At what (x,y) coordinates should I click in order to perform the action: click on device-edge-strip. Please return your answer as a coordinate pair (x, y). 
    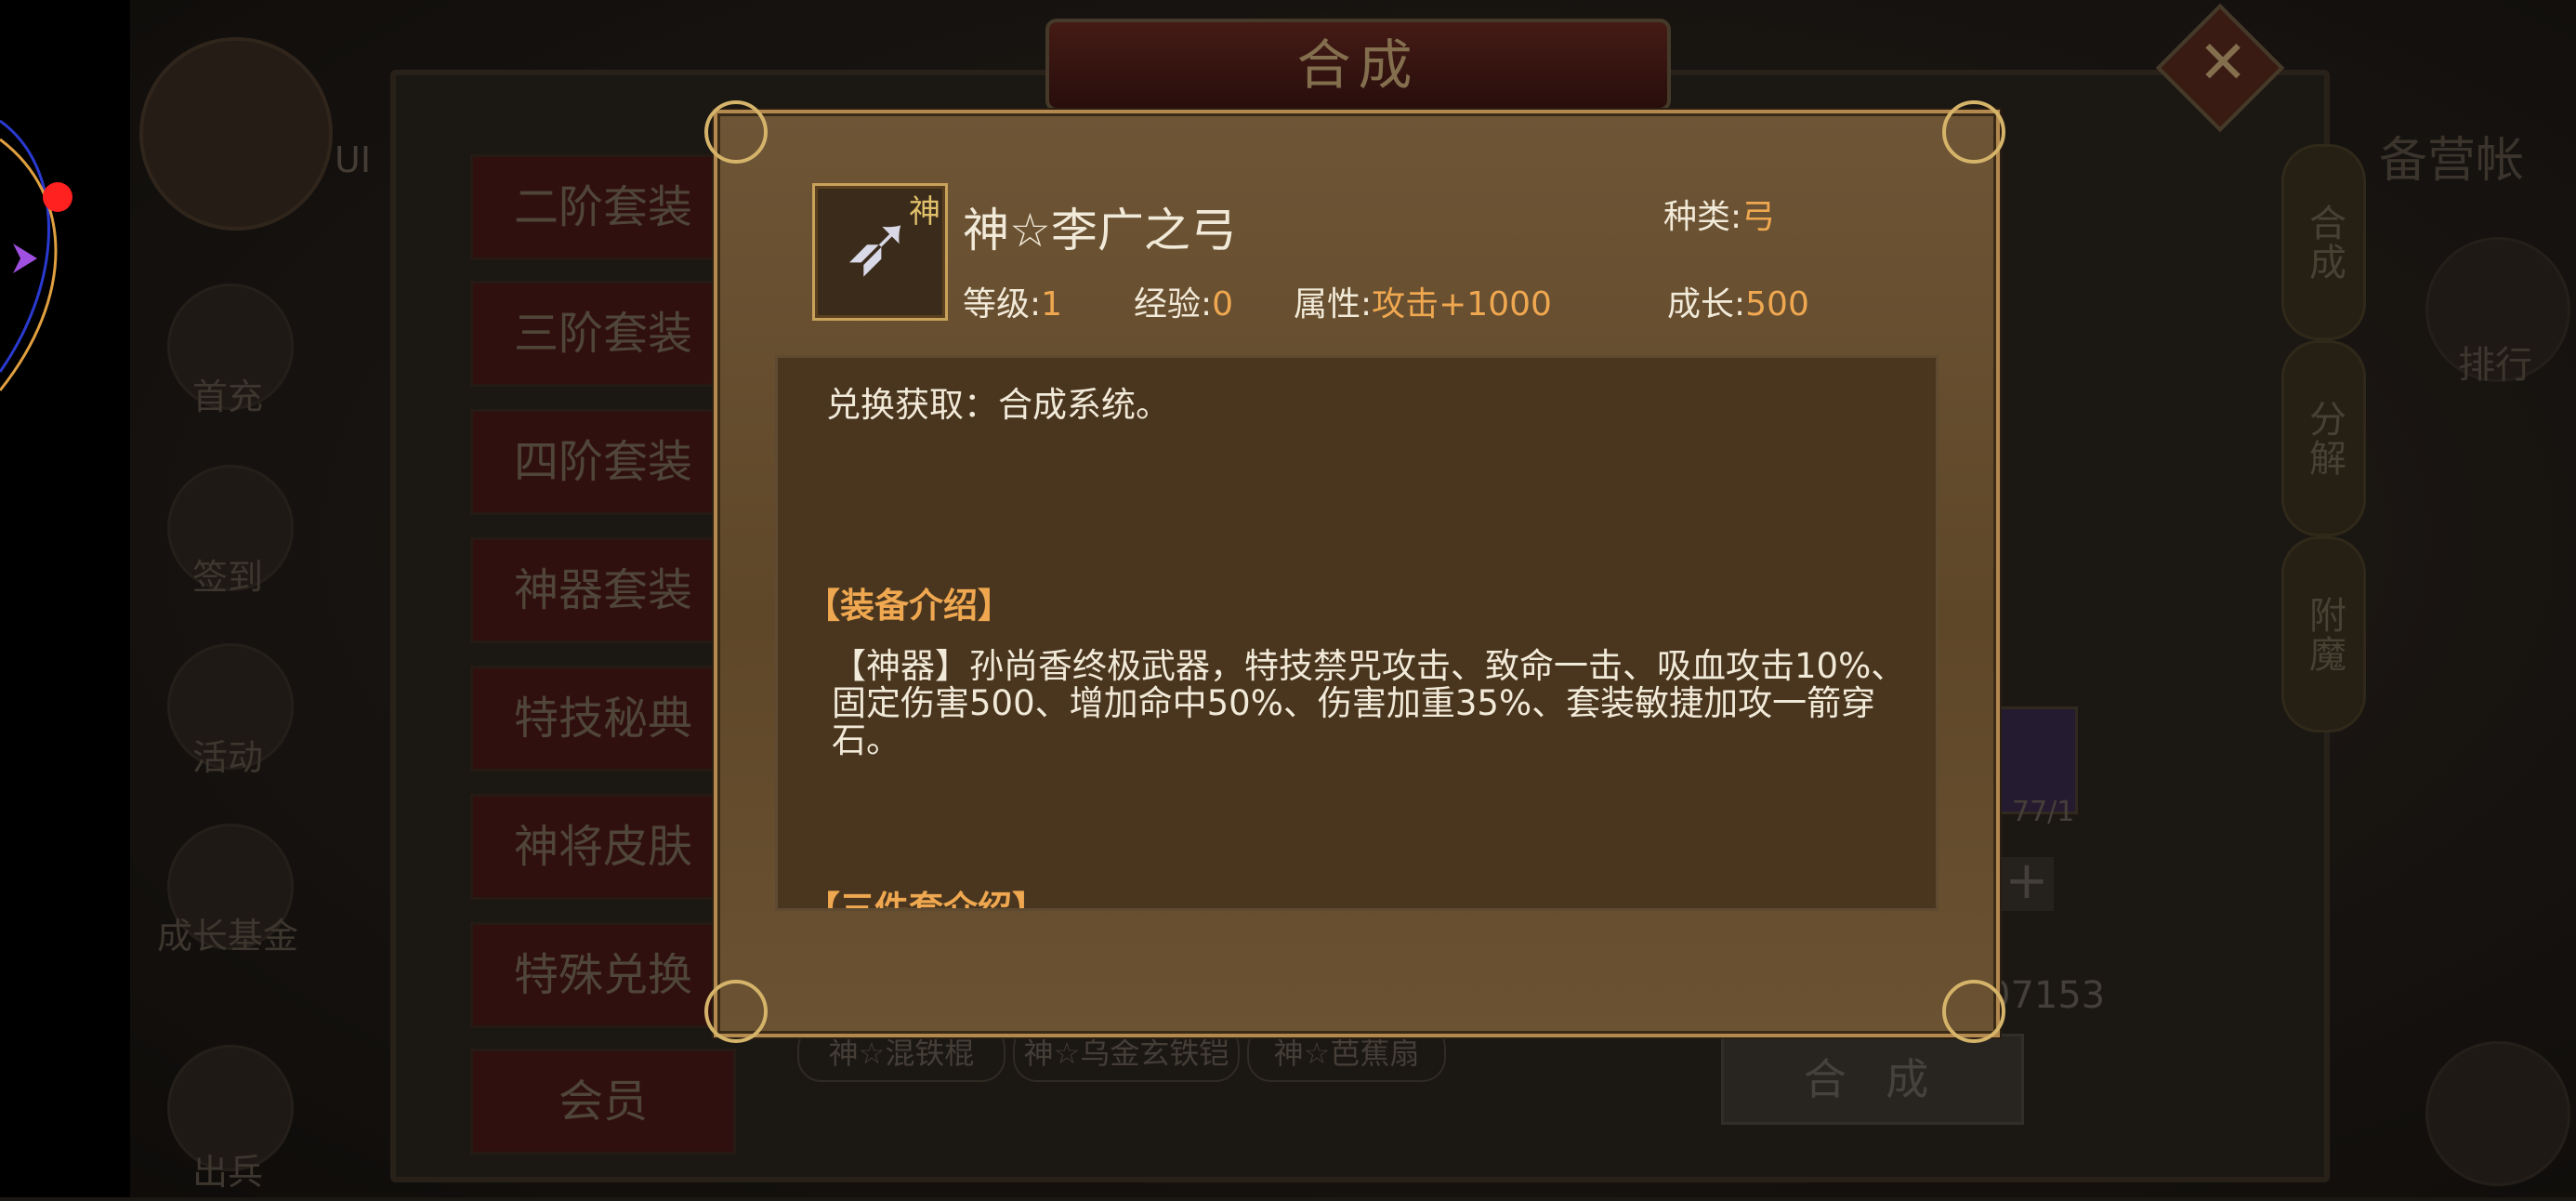
    Looking at the image, I should click on (65, 598).